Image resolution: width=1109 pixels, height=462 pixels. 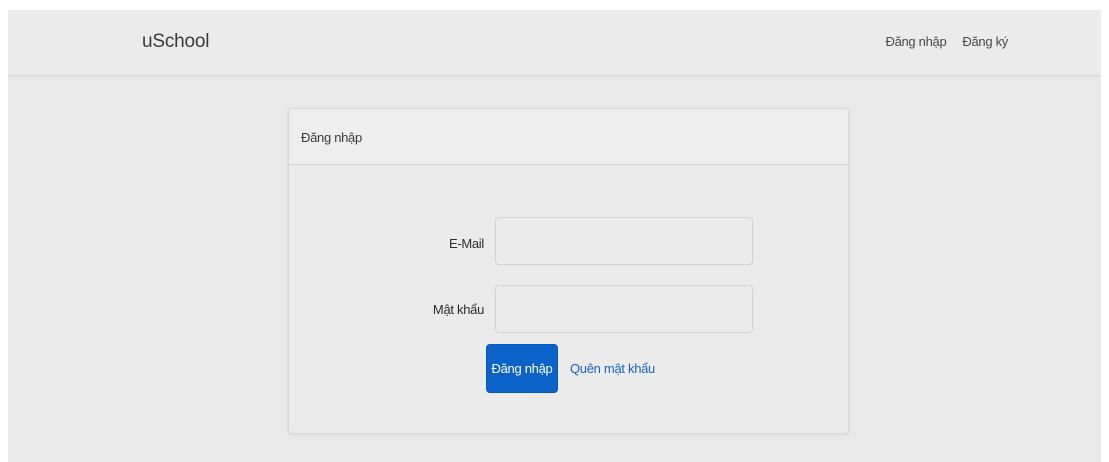 I want to click on email-field, so click(x=624, y=241).